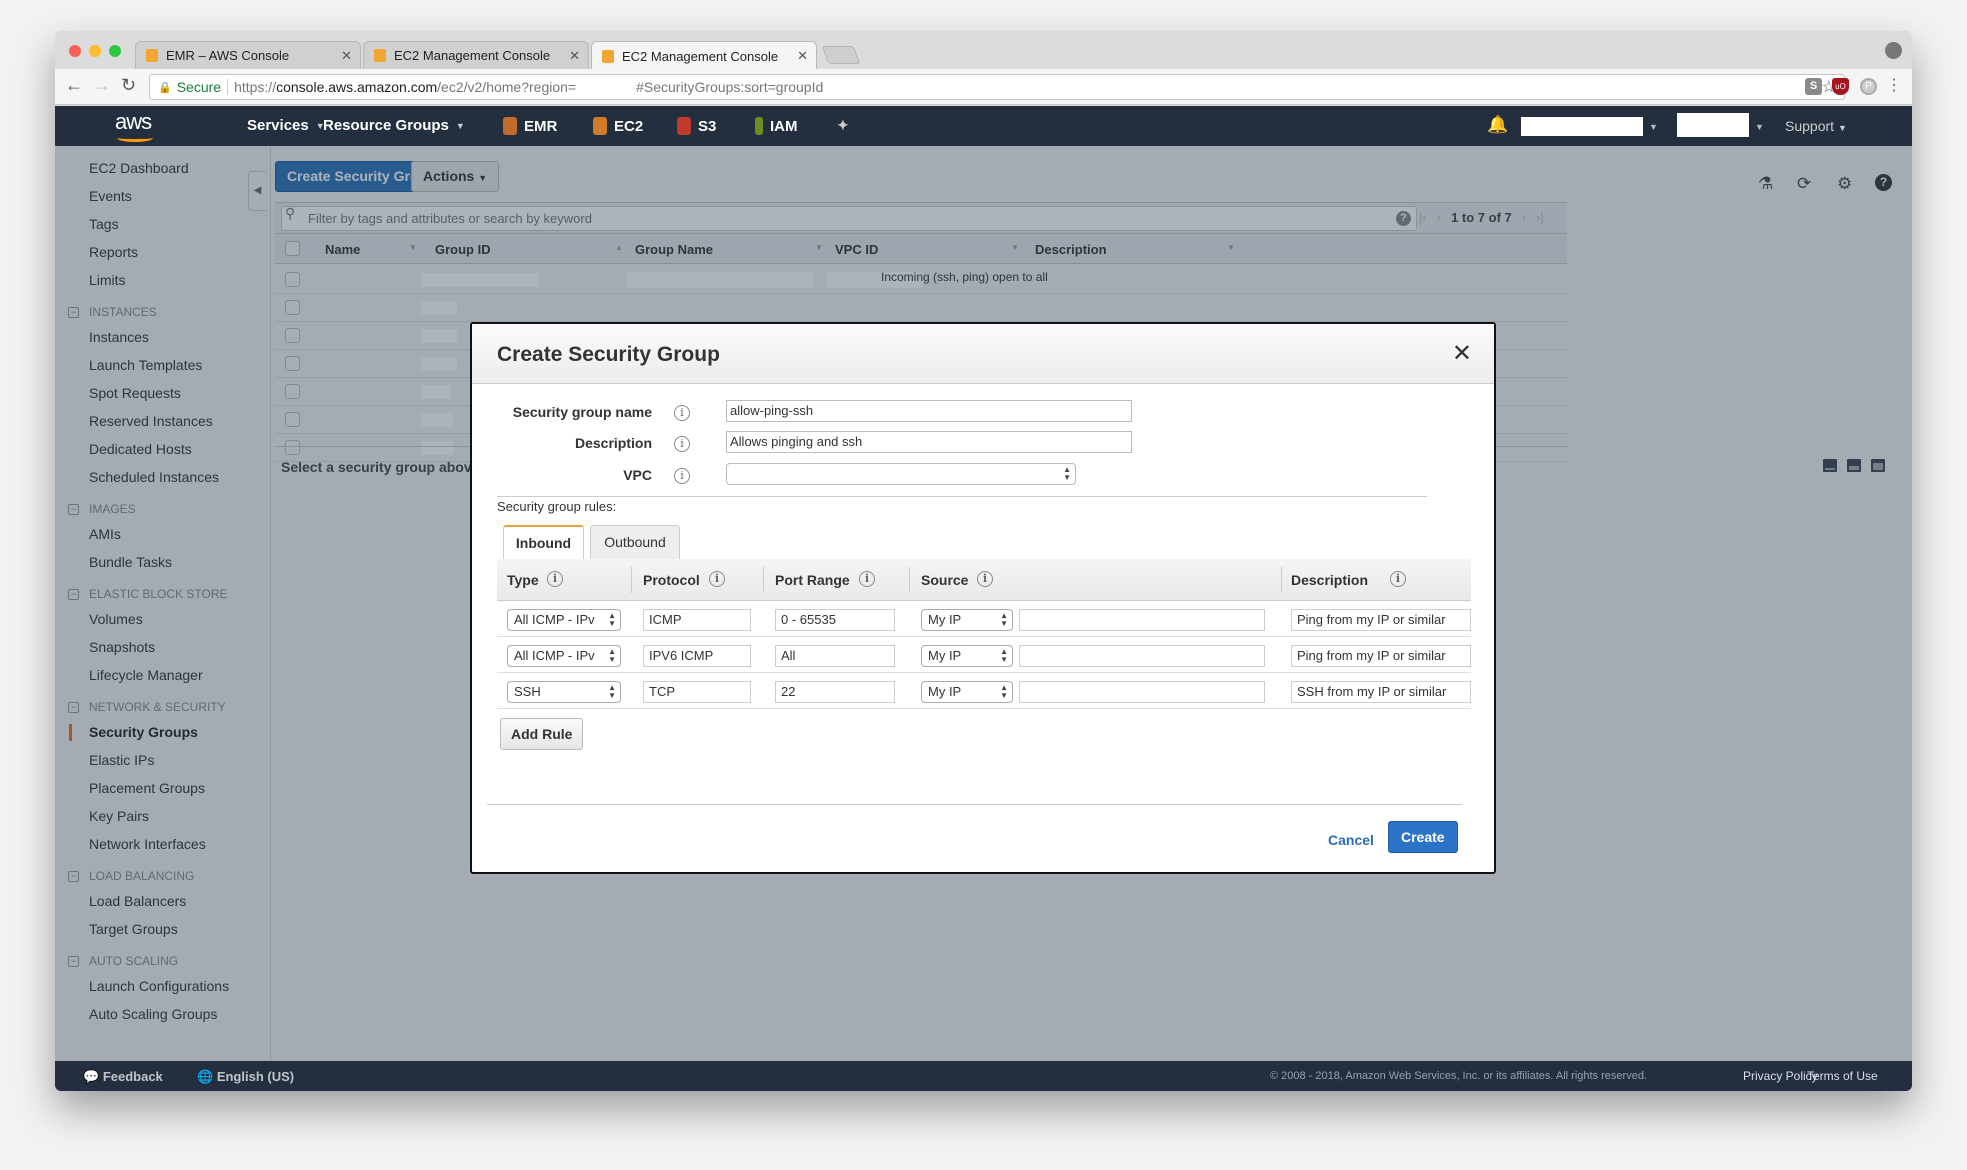 The height and width of the screenshot is (1170, 1967). What do you see at coordinates (697, 692) in the screenshot?
I see `rule-protocol-input: TCP` at bounding box center [697, 692].